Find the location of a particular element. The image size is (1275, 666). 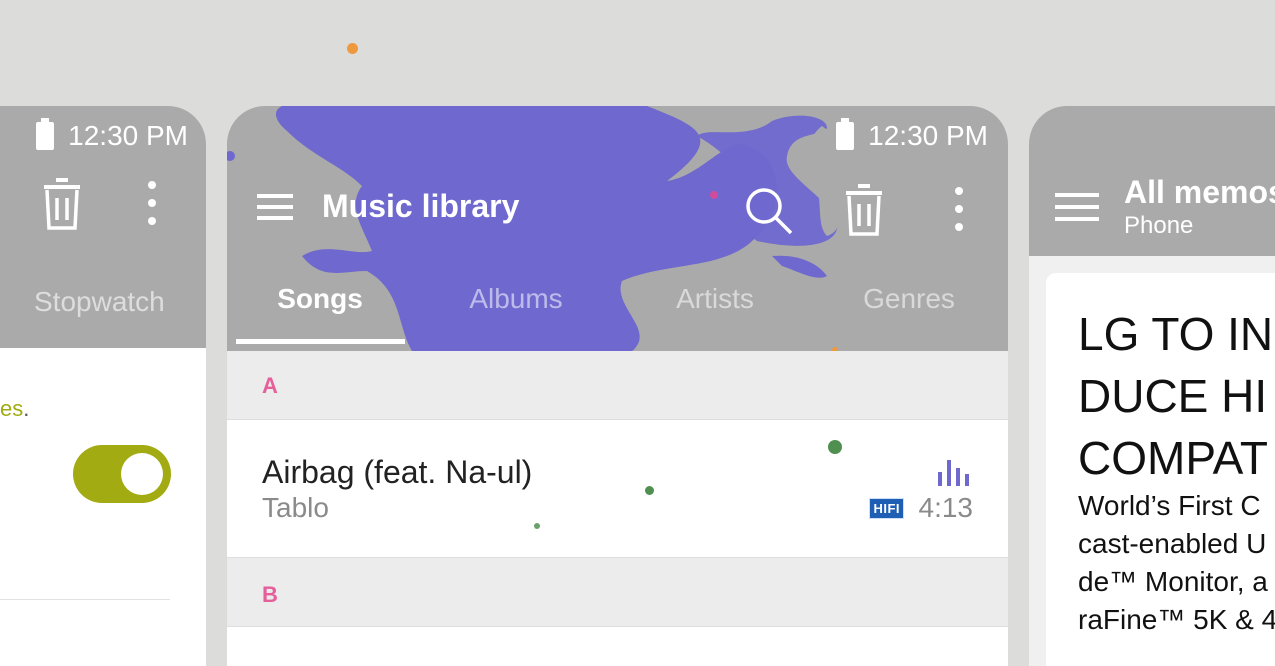

memo-body-line: raFine™ 5K & 4 is located at coordinates (1176, 619).